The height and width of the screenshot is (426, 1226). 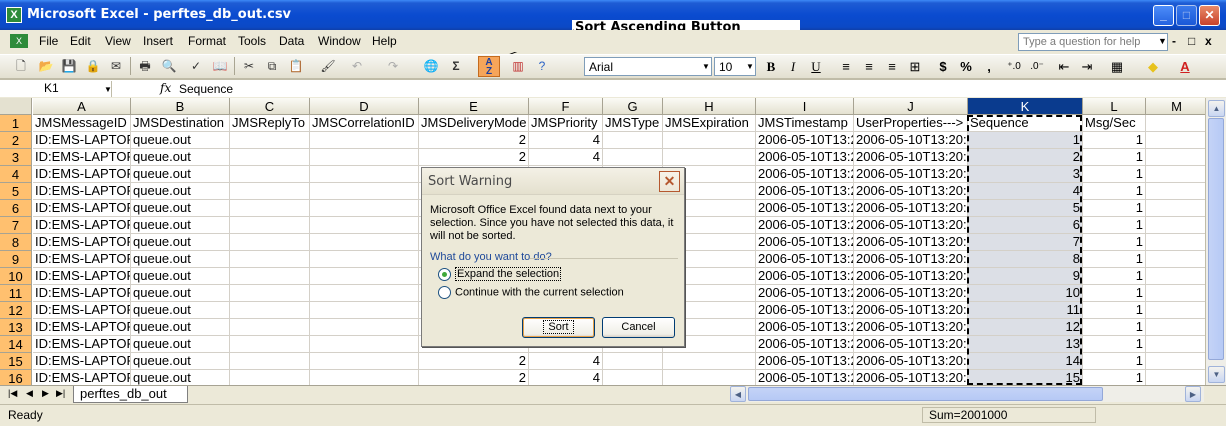 I want to click on menu-help: Help, so click(x=384, y=41).